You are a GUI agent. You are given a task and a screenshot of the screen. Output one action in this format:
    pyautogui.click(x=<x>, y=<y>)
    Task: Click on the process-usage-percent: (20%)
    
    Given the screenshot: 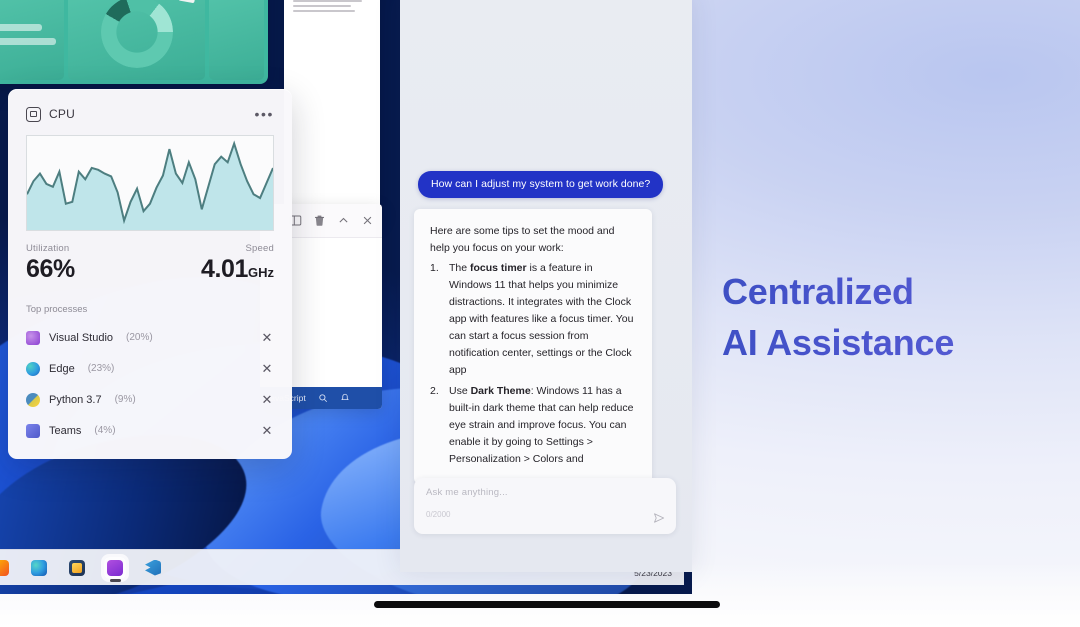 What is the action you would take?
    pyautogui.click(x=139, y=337)
    